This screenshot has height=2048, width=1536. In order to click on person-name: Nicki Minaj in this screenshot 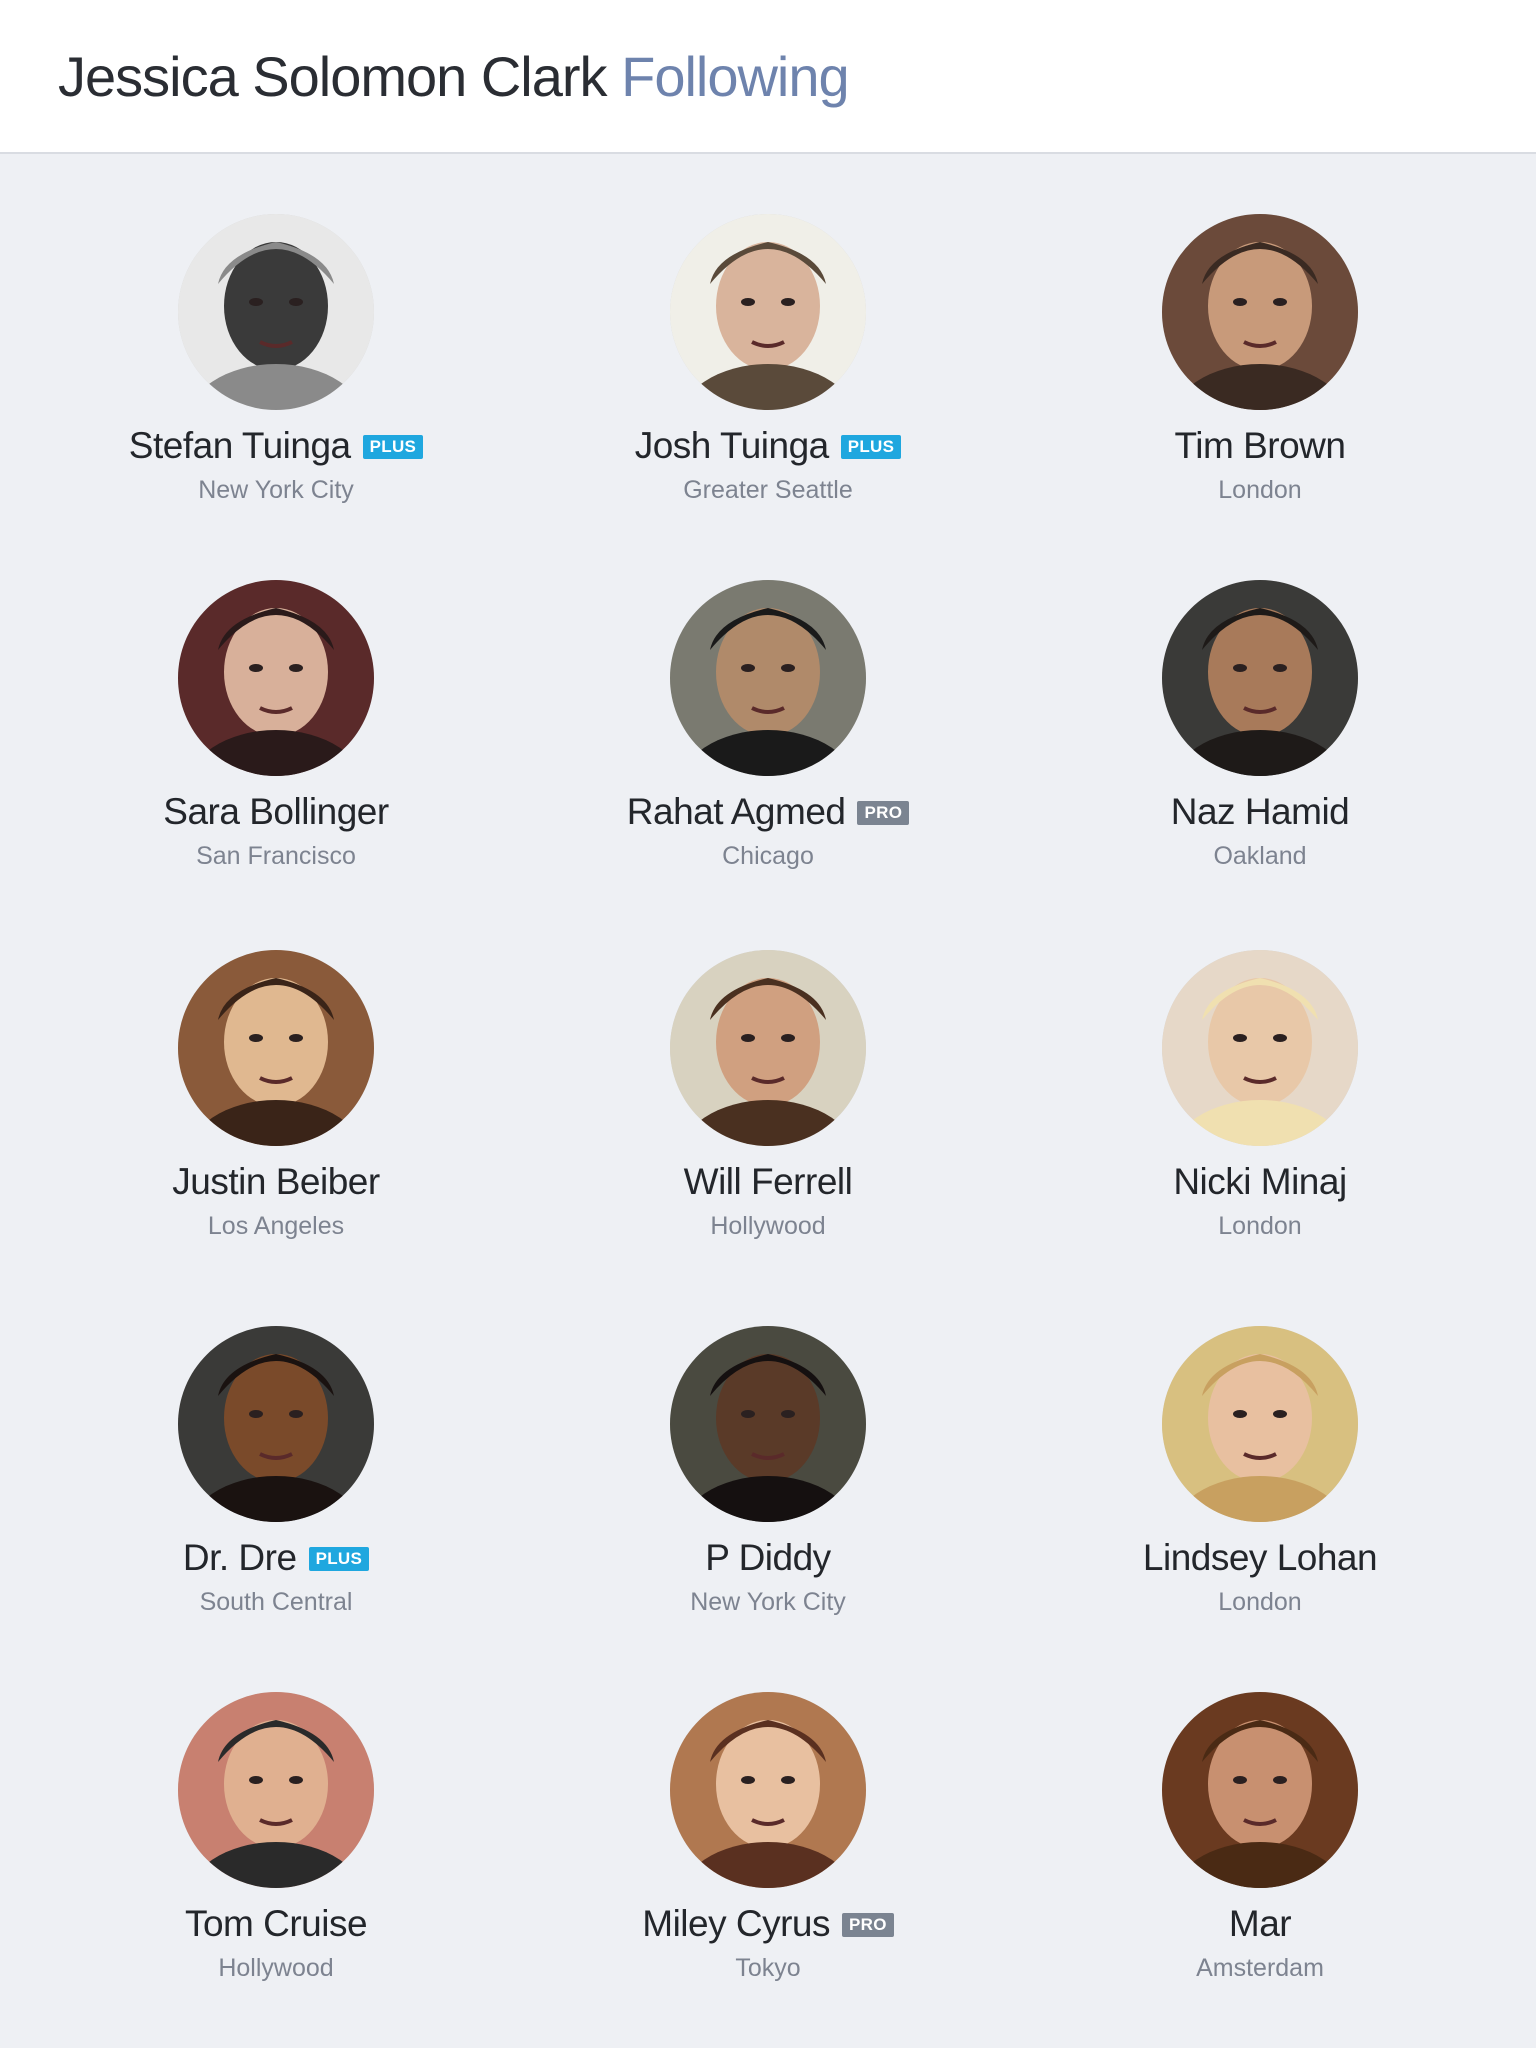, I will do `click(1260, 1182)`.